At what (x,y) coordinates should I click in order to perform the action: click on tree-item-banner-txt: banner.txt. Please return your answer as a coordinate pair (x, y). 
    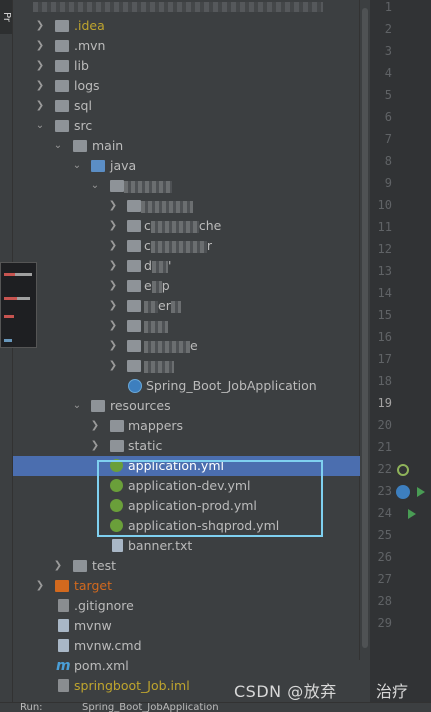
    Looking at the image, I should click on (186, 546).